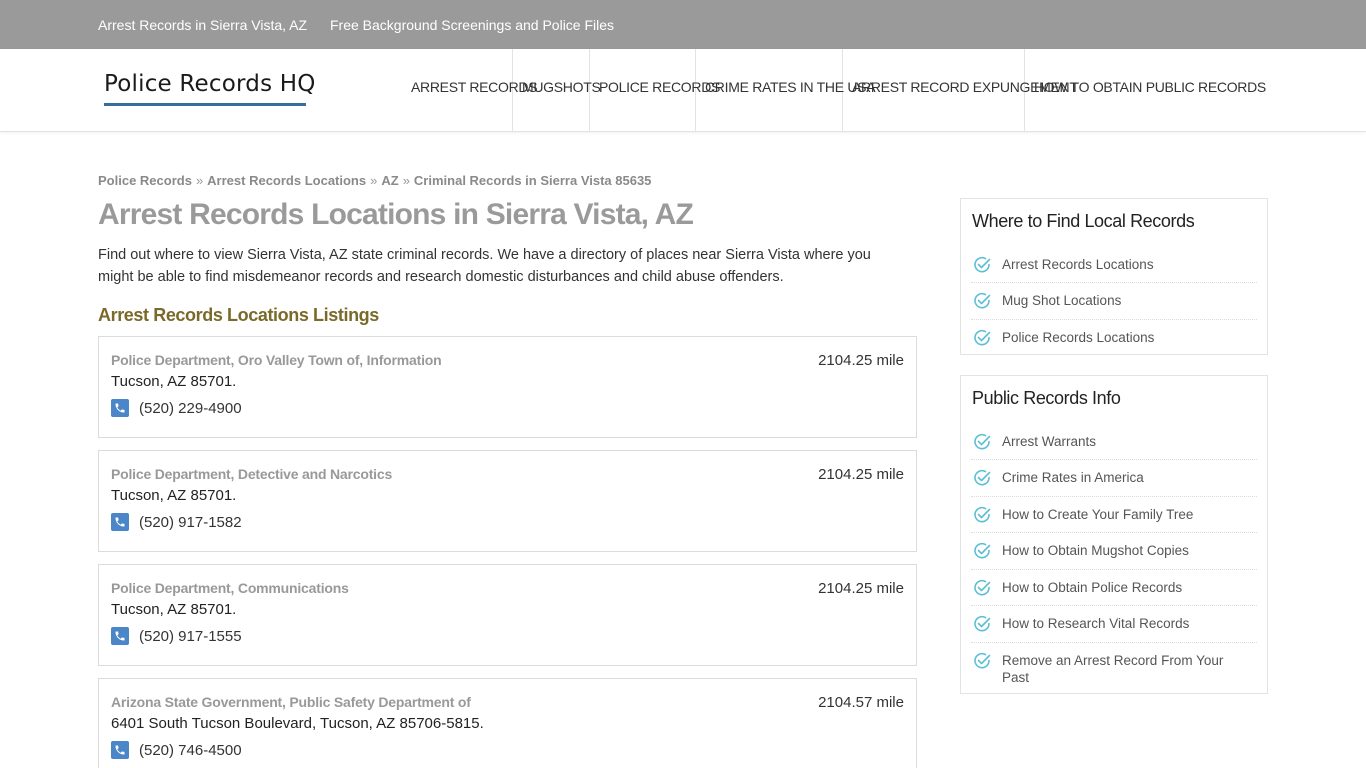 This screenshot has width=1366, height=768. I want to click on widget-link-item: How to Create Your Family Tree, so click(1114, 515).